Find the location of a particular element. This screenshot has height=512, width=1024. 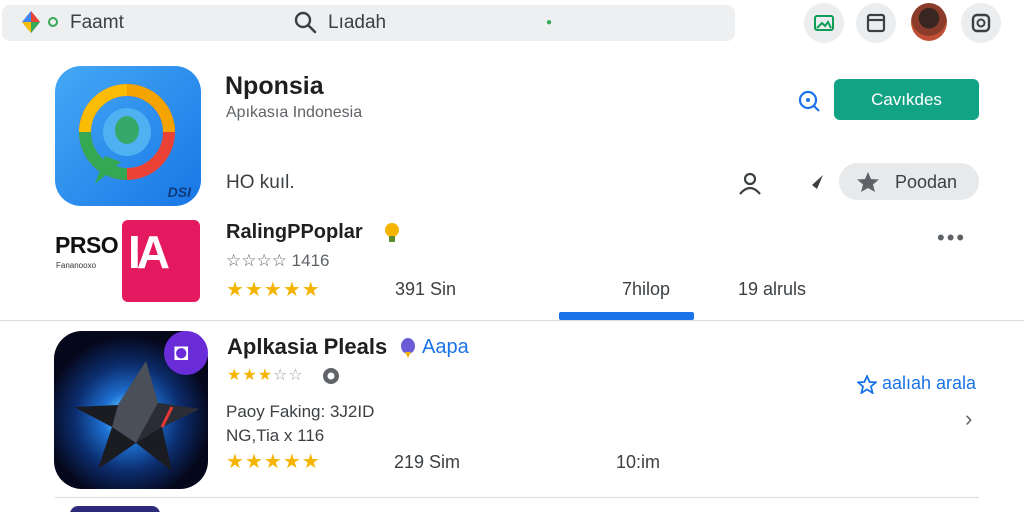

image-gallery-icon is located at coordinates (824, 23).